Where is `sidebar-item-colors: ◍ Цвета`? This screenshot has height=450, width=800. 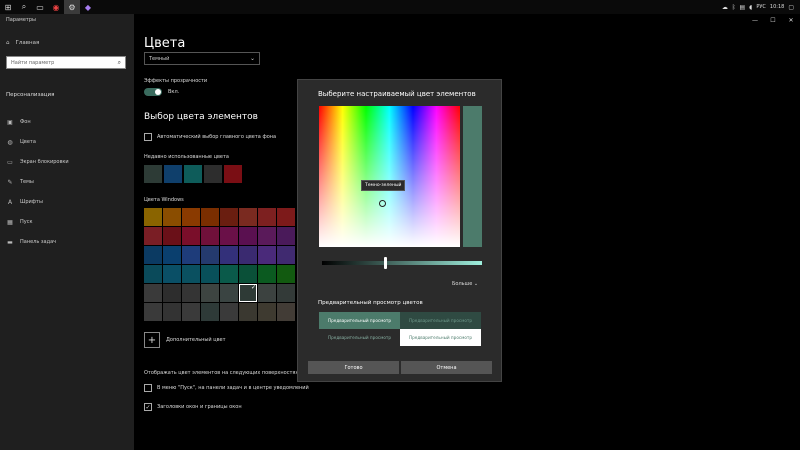 sidebar-item-colors: ◍ Цвета is located at coordinates (66, 142).